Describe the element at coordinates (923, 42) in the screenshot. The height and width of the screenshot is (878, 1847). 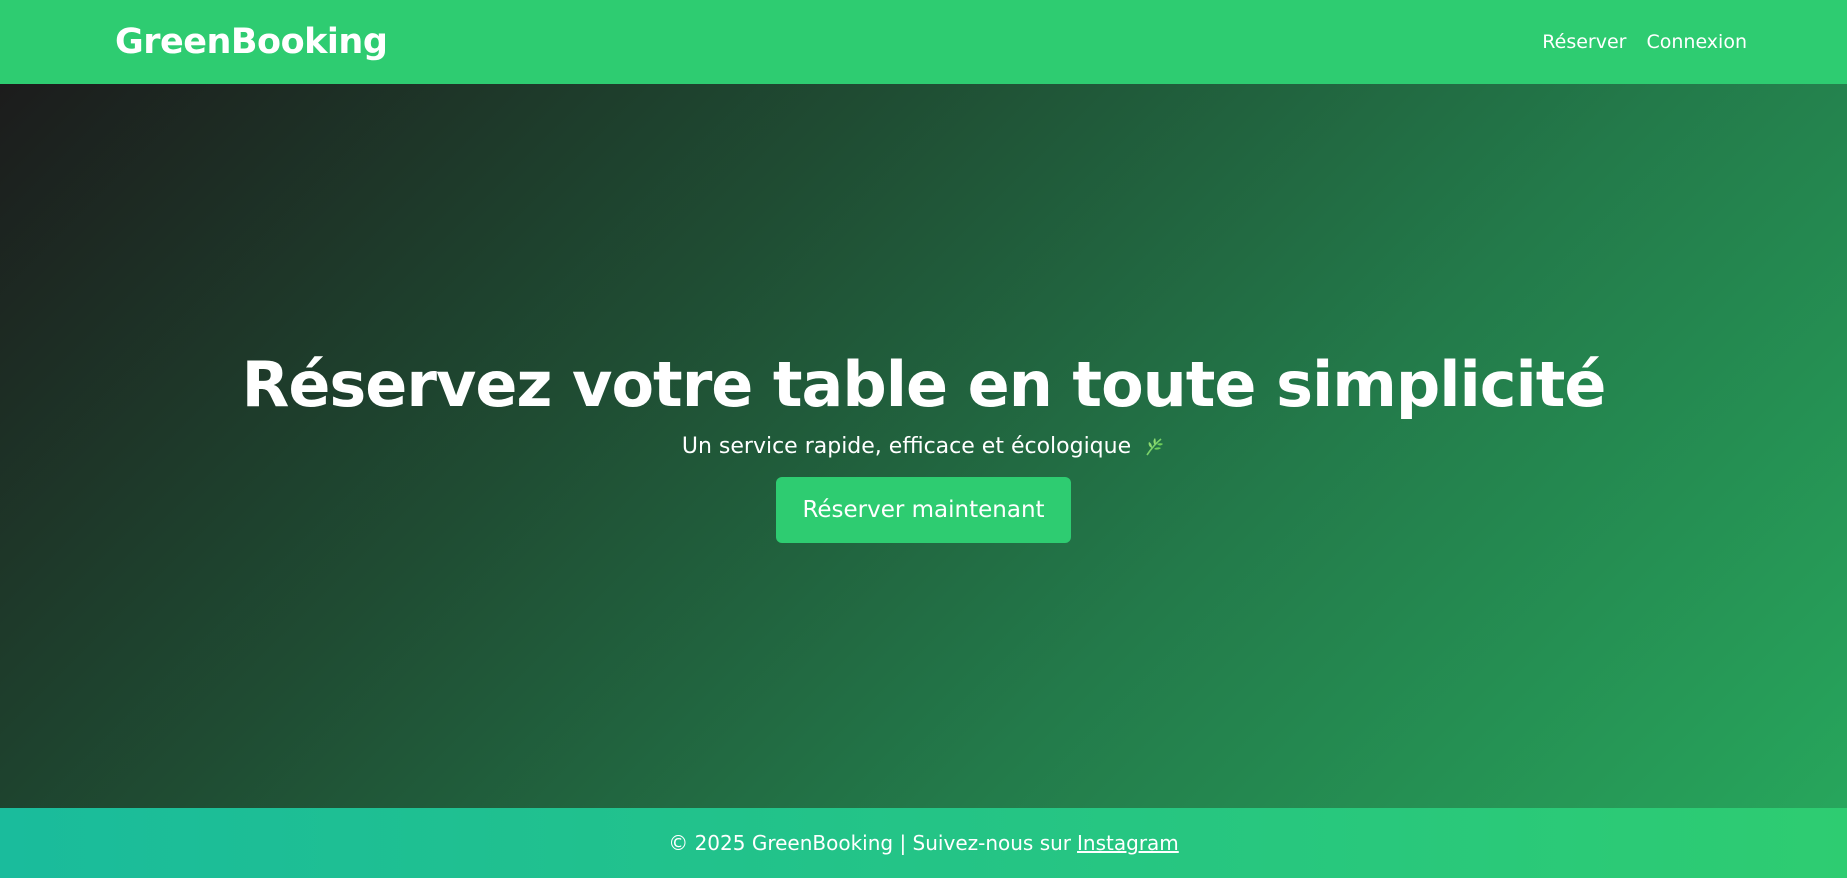
I see `top-navbar: GreenBooking Réserver Connexion` at that location.